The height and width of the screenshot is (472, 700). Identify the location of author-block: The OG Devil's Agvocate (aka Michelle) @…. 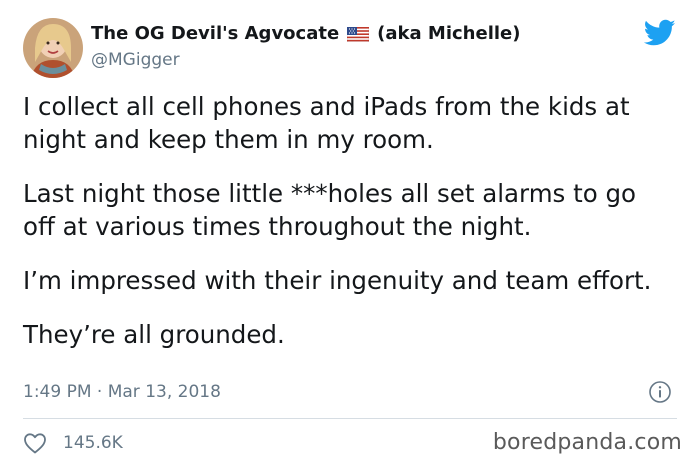
(305, 47).